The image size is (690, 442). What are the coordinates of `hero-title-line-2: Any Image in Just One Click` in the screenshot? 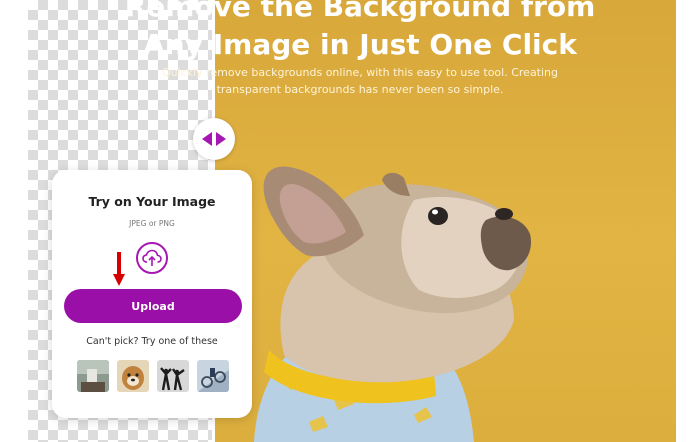 It's located at (360, 44).